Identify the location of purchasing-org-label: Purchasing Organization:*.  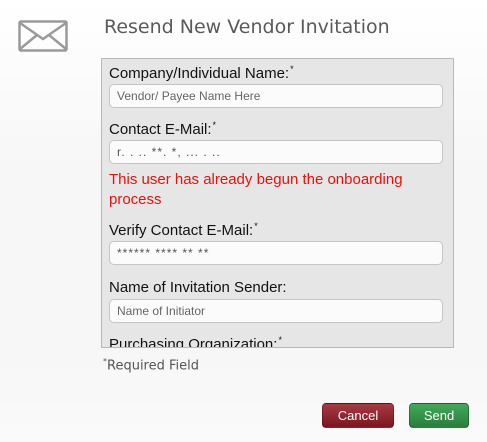
(195, 341).